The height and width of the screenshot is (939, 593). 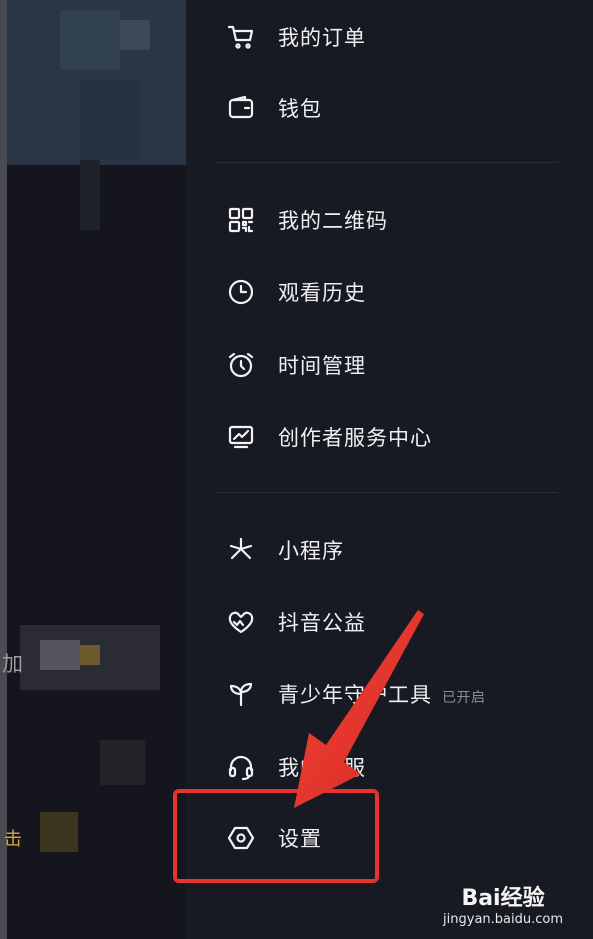 What do you see at coordinates (376, 767) in the screenshot?
I see `menu-item-customer-service: 我的客服` at bounding box center [376, 767].